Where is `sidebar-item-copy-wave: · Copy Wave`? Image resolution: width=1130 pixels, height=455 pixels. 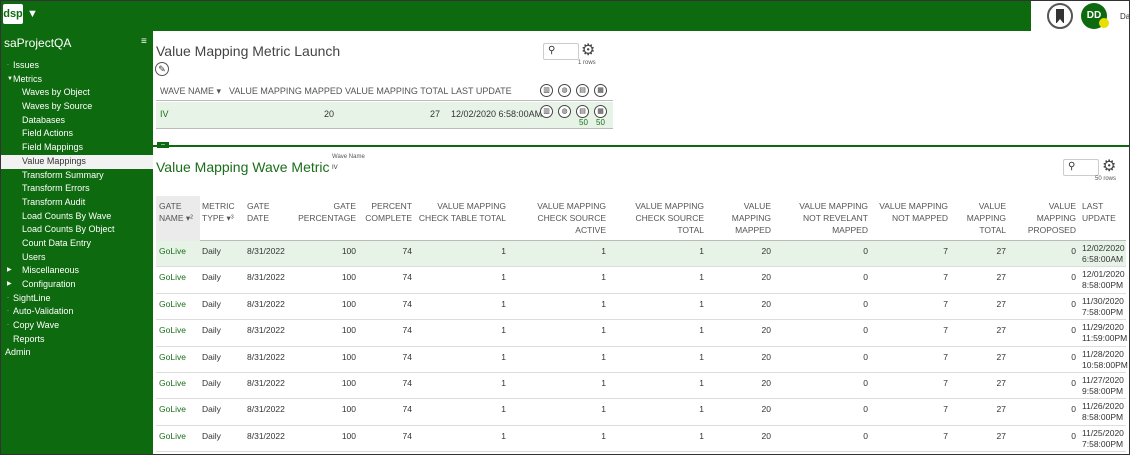 sidebar-item-copy-wave: · Copy Wave is located at coordinates (77, 326).